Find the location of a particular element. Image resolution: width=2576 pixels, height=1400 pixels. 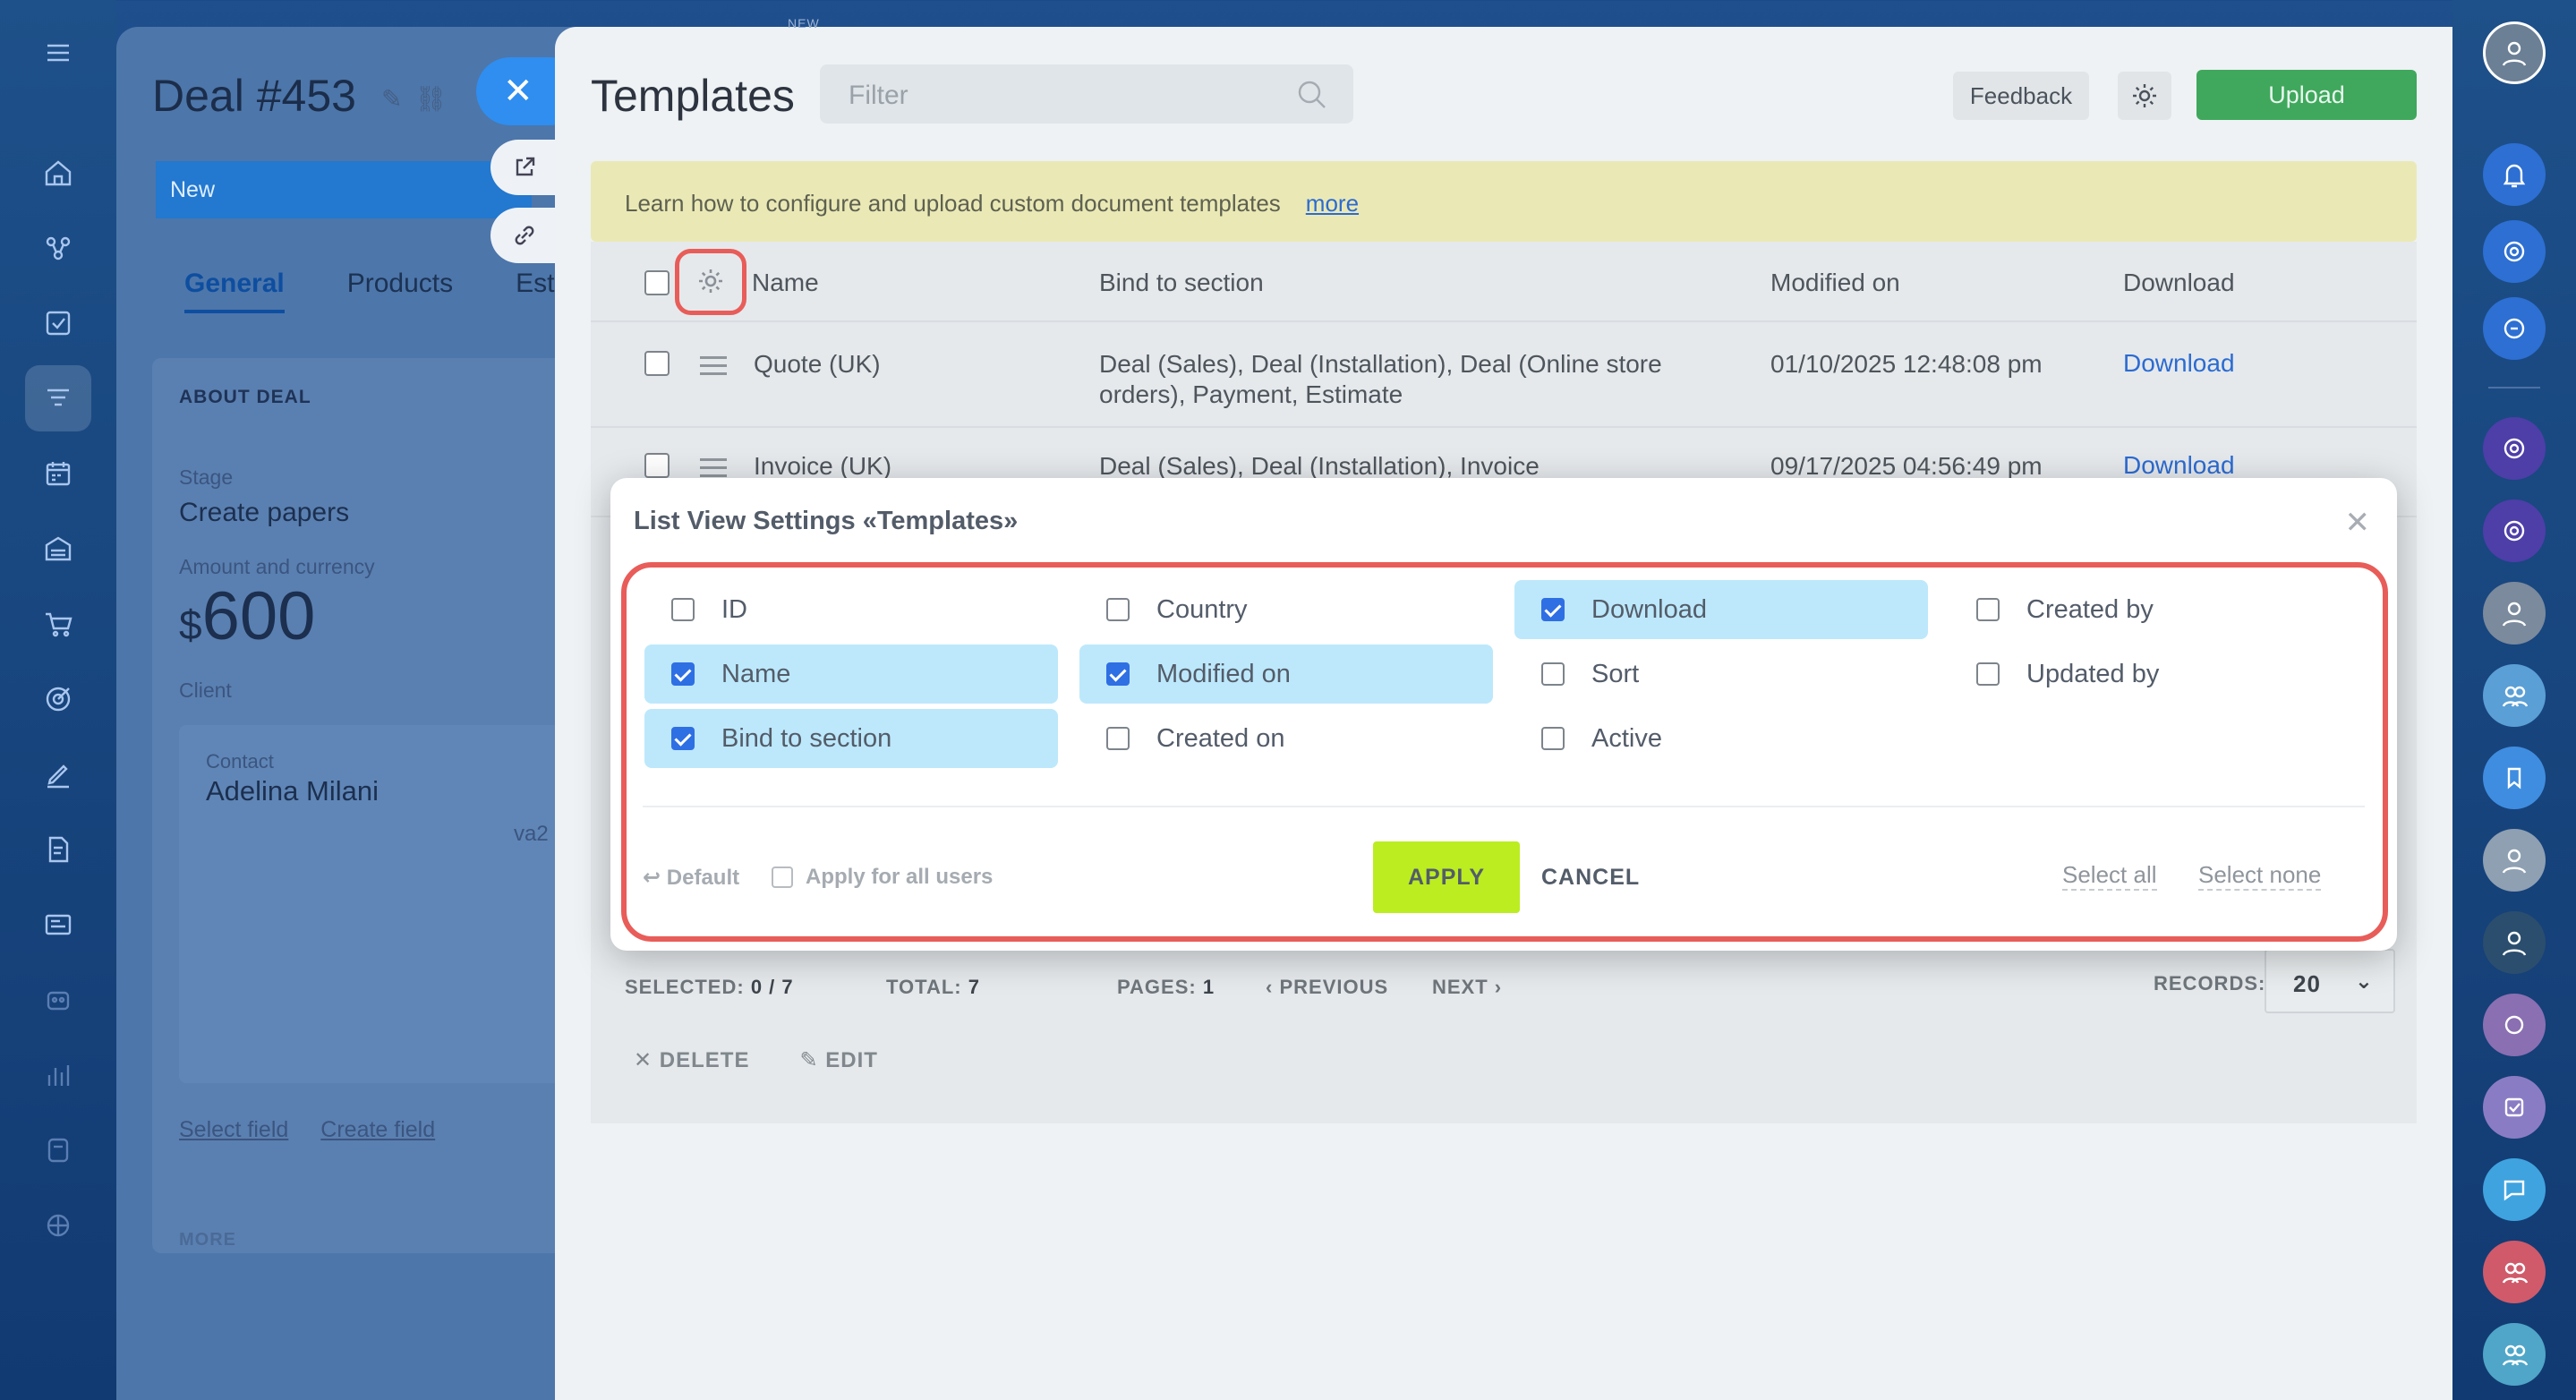

apply-for-all-users-checkbox: Apply for all users is located at coordinates (882, 877).